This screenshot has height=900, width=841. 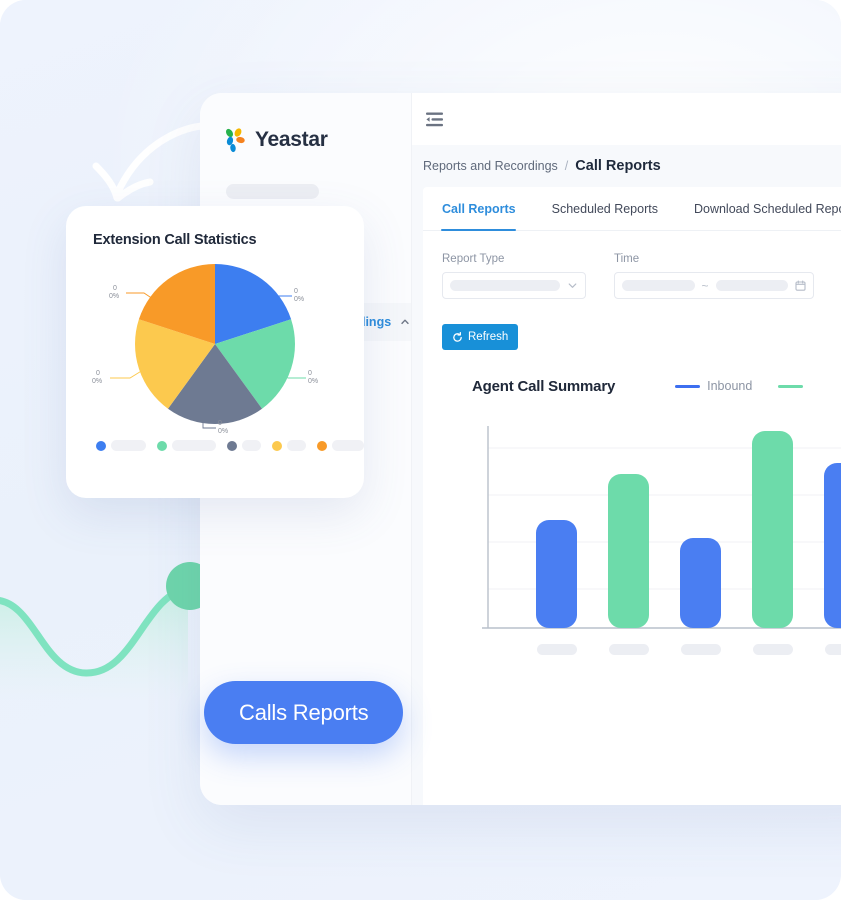 What do you see at coordinates (473, 259) in the screenshot?
I see `filter-label: Report Type` at bounding box center [473, 259].